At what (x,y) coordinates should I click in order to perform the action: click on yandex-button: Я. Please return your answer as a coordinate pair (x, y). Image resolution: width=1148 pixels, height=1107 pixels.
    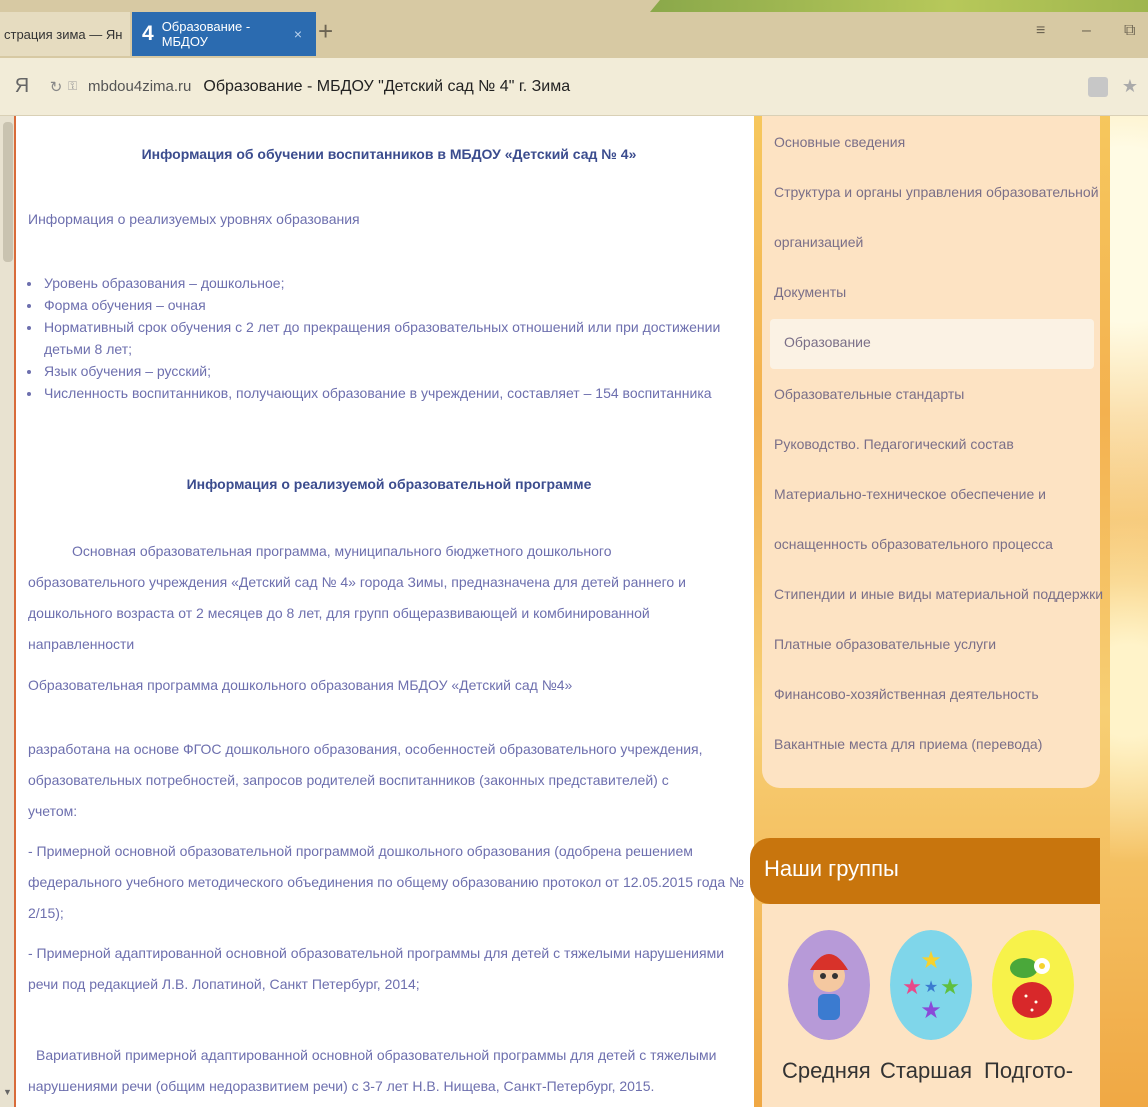
    Looking at the image, I should click on (22, 86).